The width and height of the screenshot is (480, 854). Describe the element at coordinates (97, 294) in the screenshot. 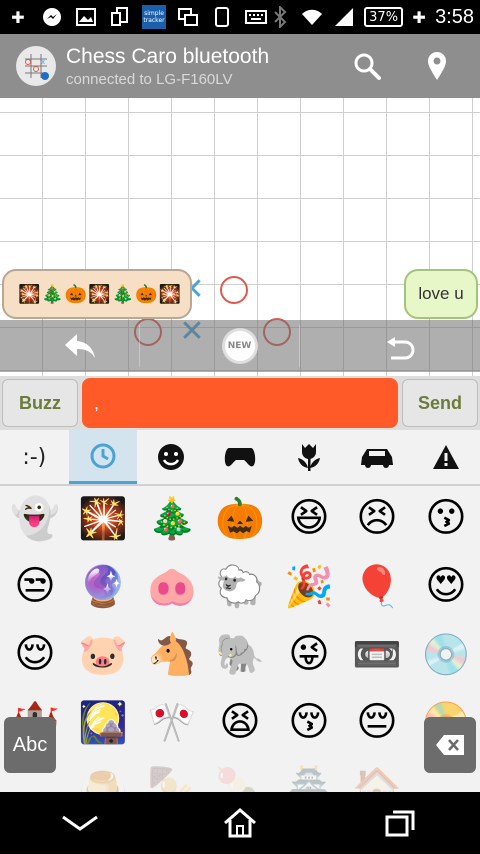

I see `incoming-message-bubble: 🎇🎄🎃🎇🎄🎃🎇` at that location.